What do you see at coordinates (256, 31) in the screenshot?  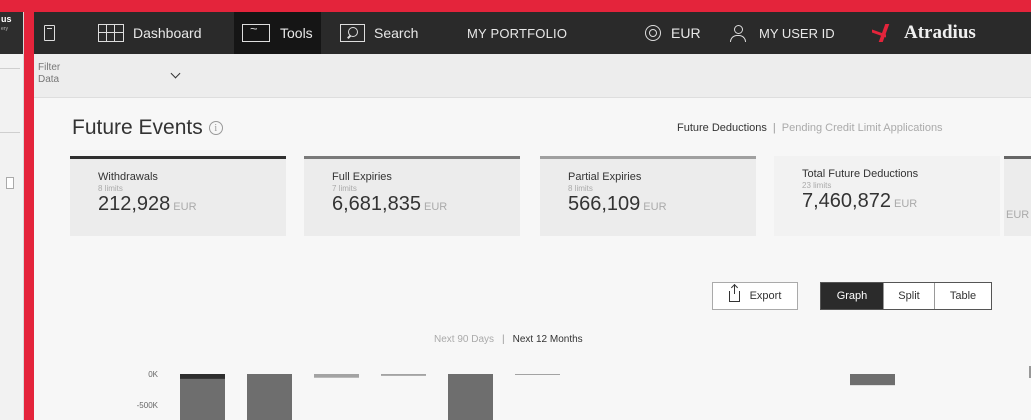 I see `tools-icon` at bounding box center [256, 31].